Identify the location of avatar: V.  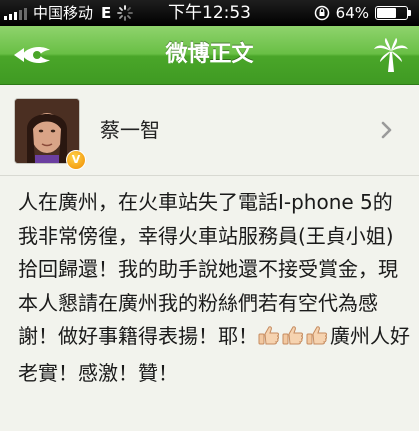
(50, 134).